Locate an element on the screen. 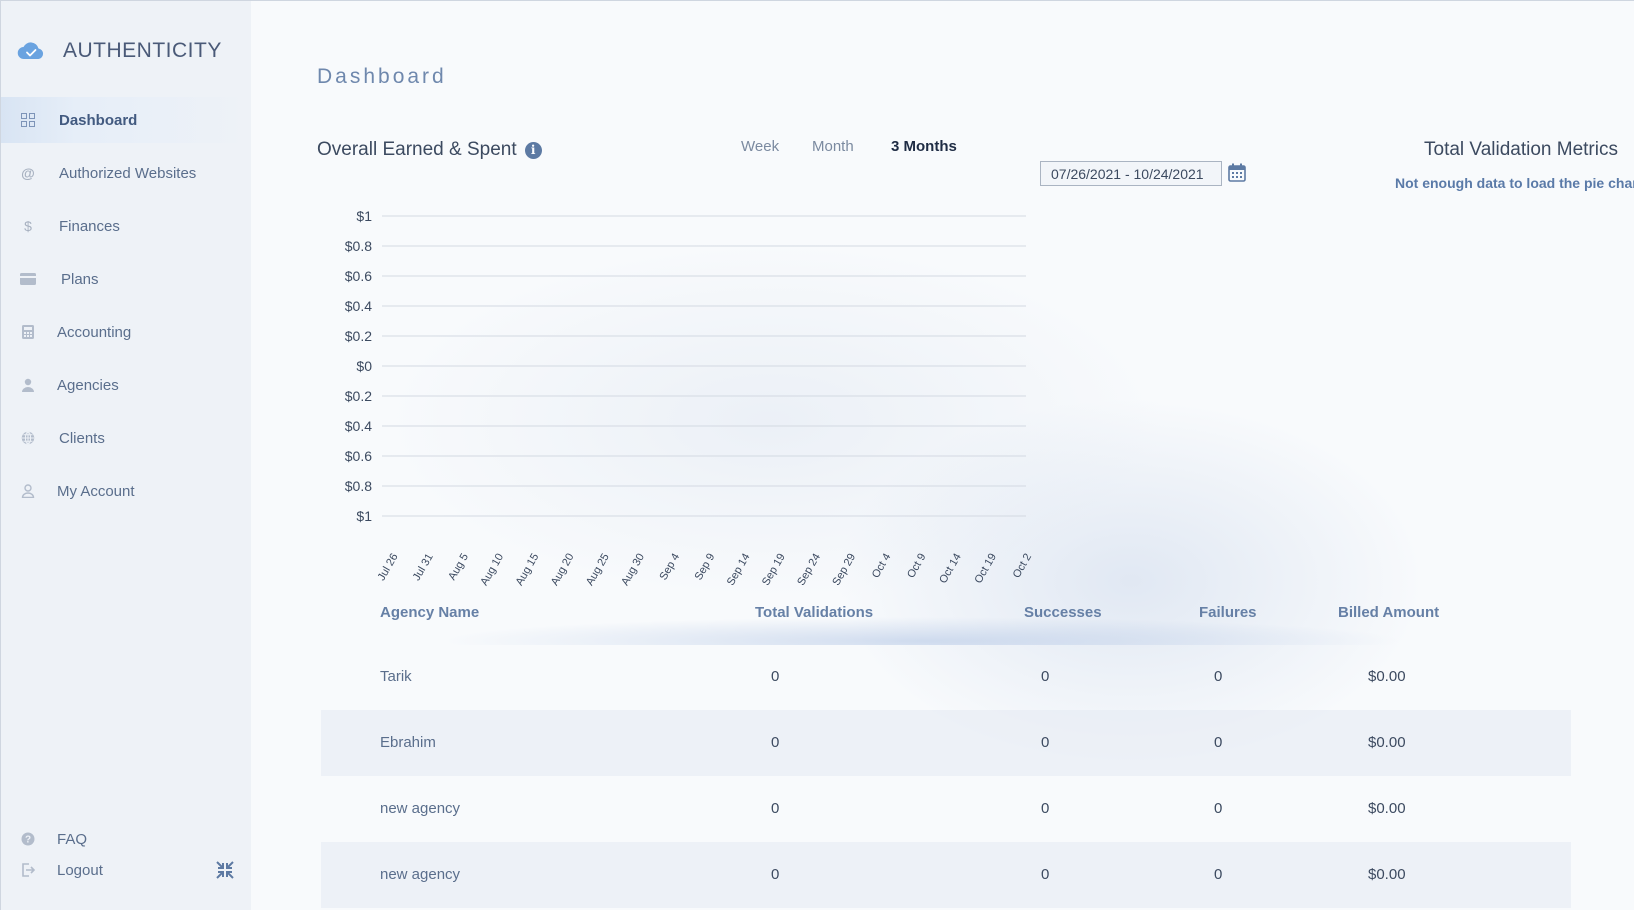  sidebar-item-label: Authorized Websites is located at coordinates (128, 173).